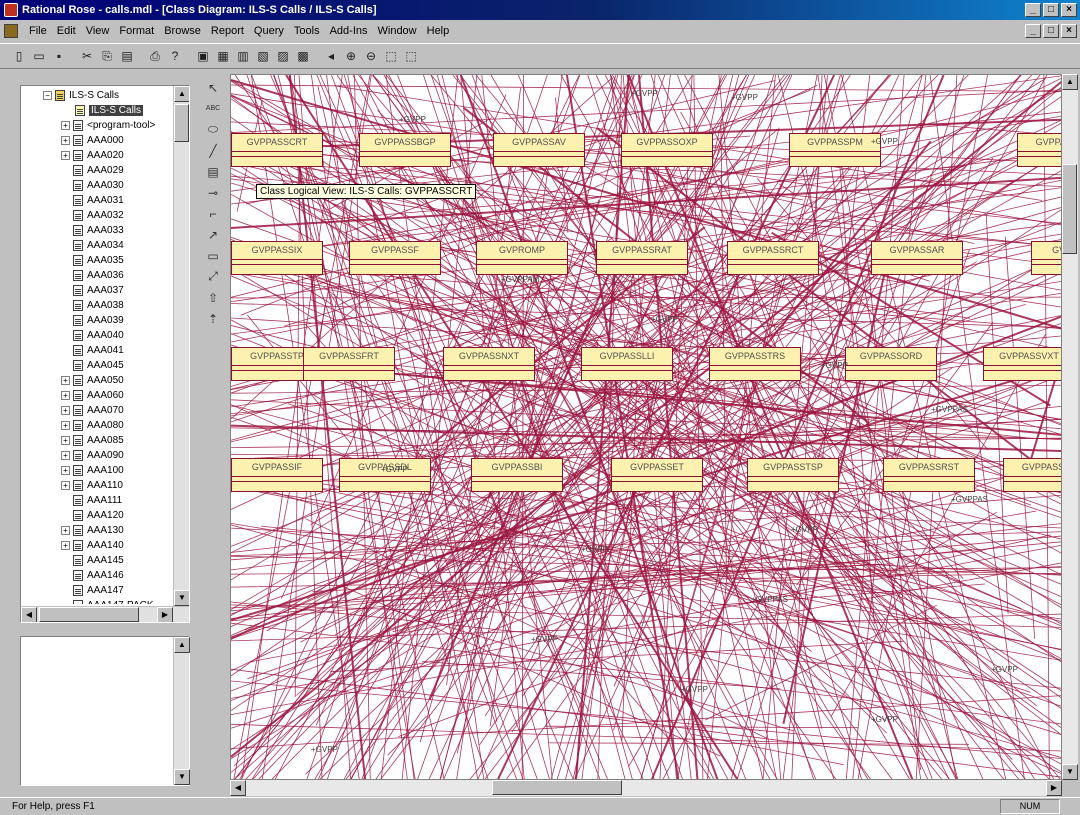 Image resolution: width=1080 pixels, height=815 pixels. Describe the element at coordinates (667, 150) in the screenshot. I see `class-box: GVPPASSOXP` at that location.